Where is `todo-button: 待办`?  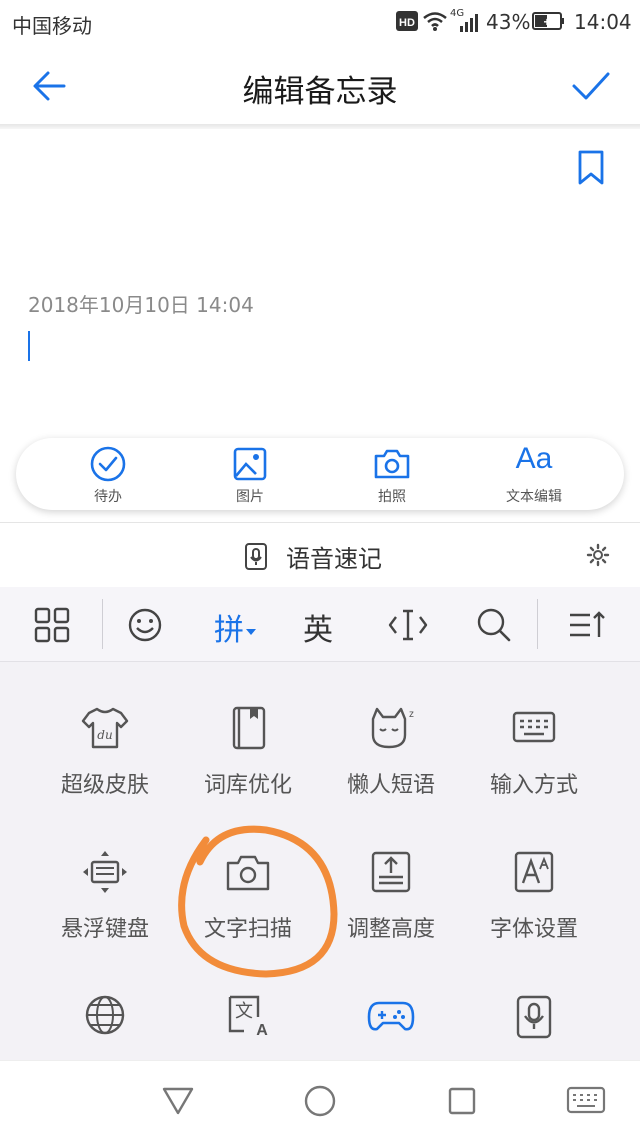 todo-button: 待办 is located at coordinates (108, 474).